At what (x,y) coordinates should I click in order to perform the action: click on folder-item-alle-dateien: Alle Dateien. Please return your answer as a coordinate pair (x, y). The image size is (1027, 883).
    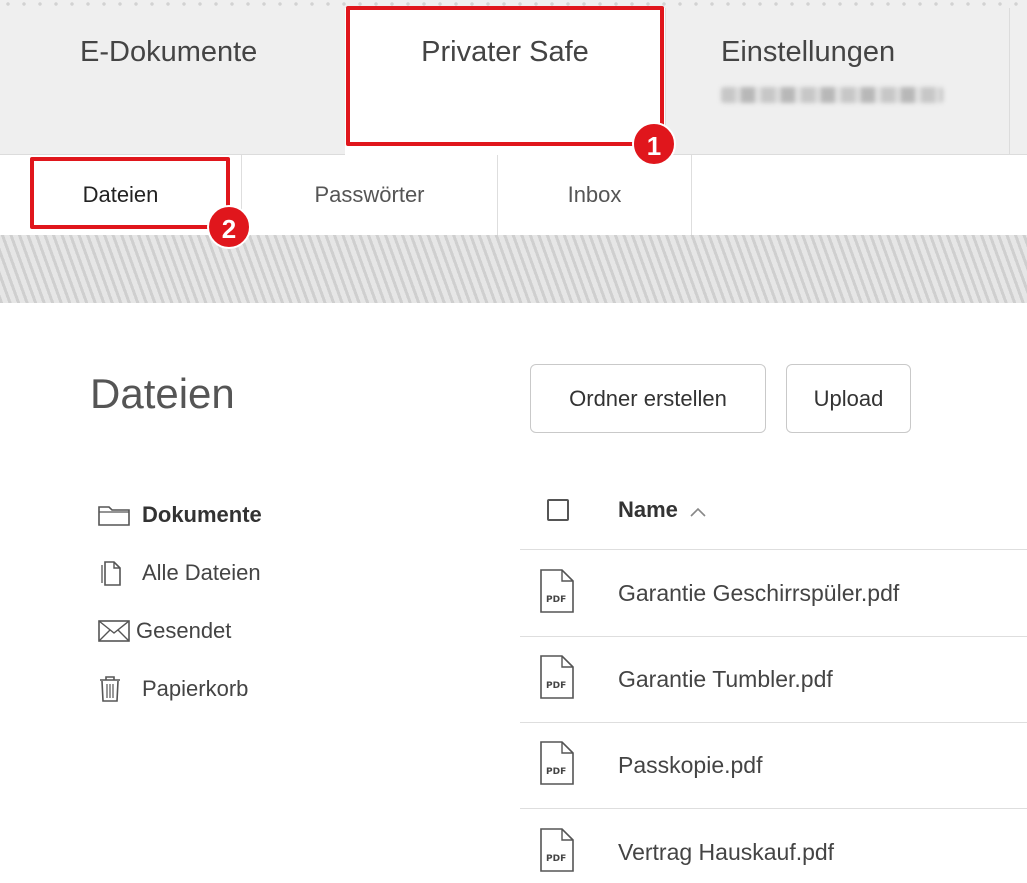
    Looking at the image, I should click on (180, 573).